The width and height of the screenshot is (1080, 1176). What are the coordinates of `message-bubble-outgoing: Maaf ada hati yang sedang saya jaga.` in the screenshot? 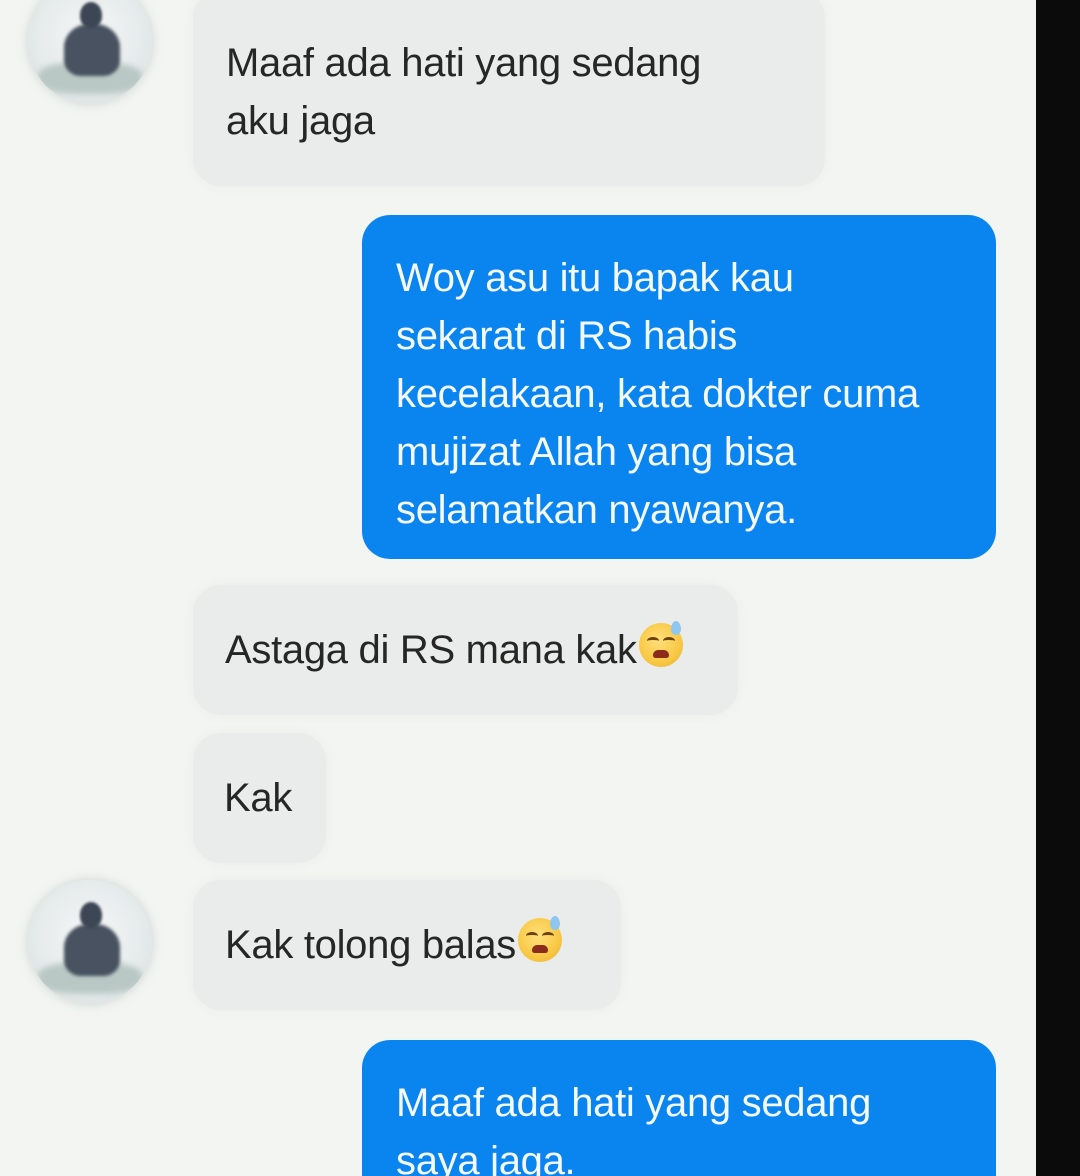 It's located at (679, 1108).